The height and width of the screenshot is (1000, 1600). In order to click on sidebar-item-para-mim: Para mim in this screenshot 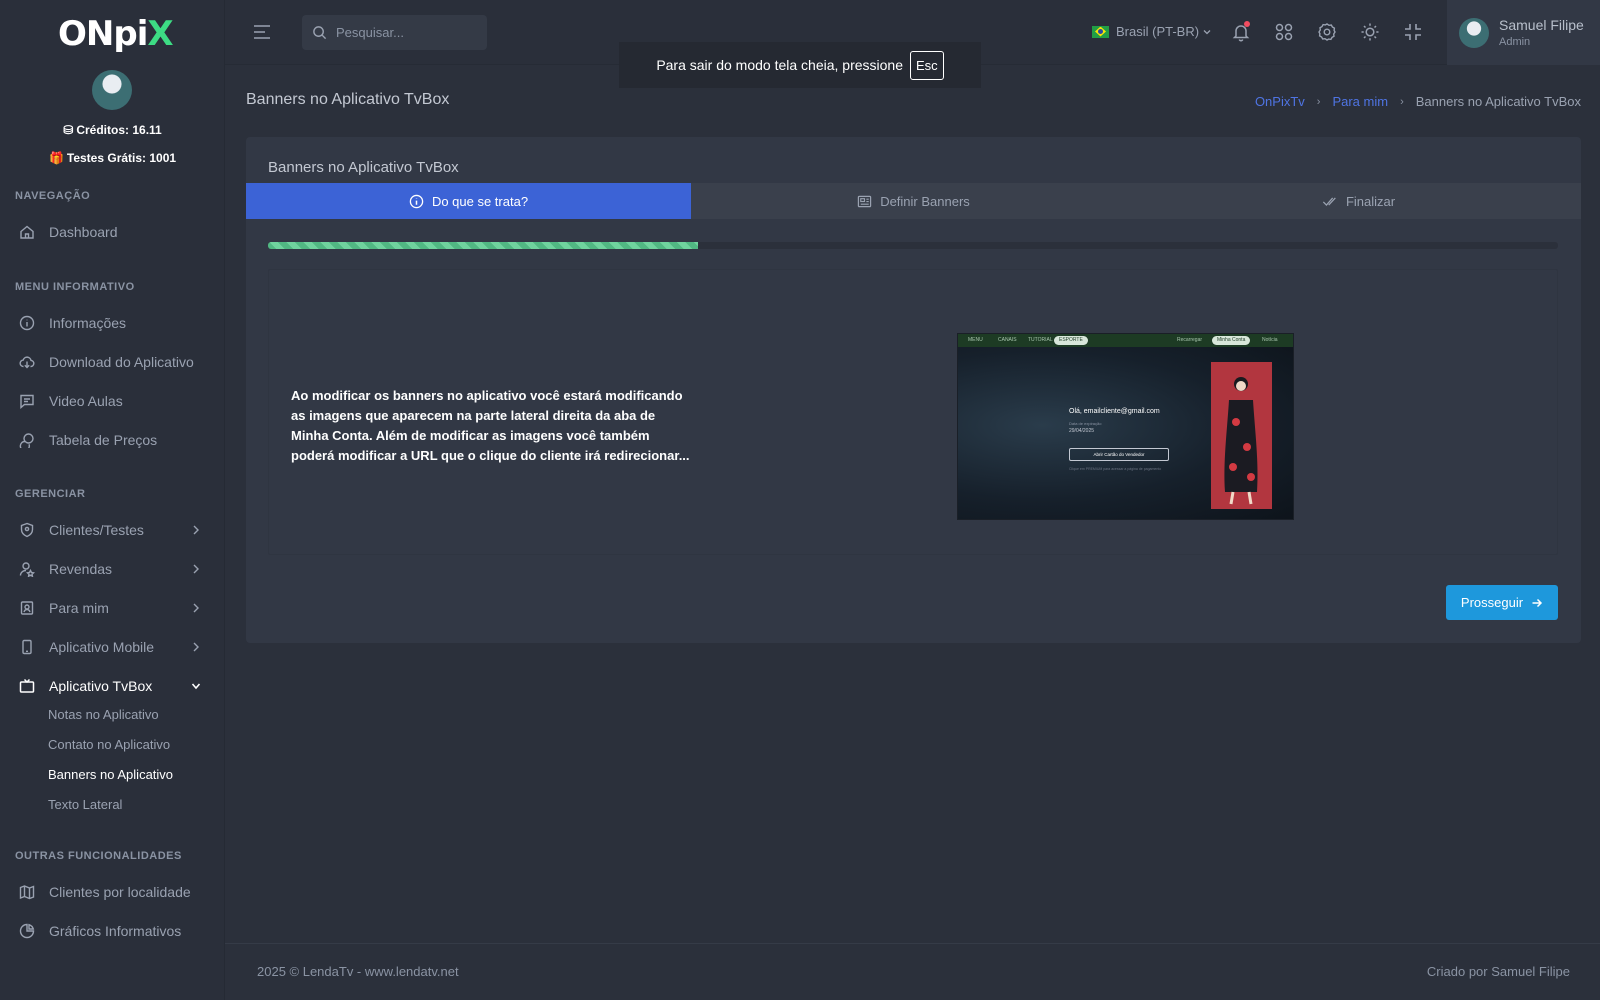, I will do `click(112, 608)`.